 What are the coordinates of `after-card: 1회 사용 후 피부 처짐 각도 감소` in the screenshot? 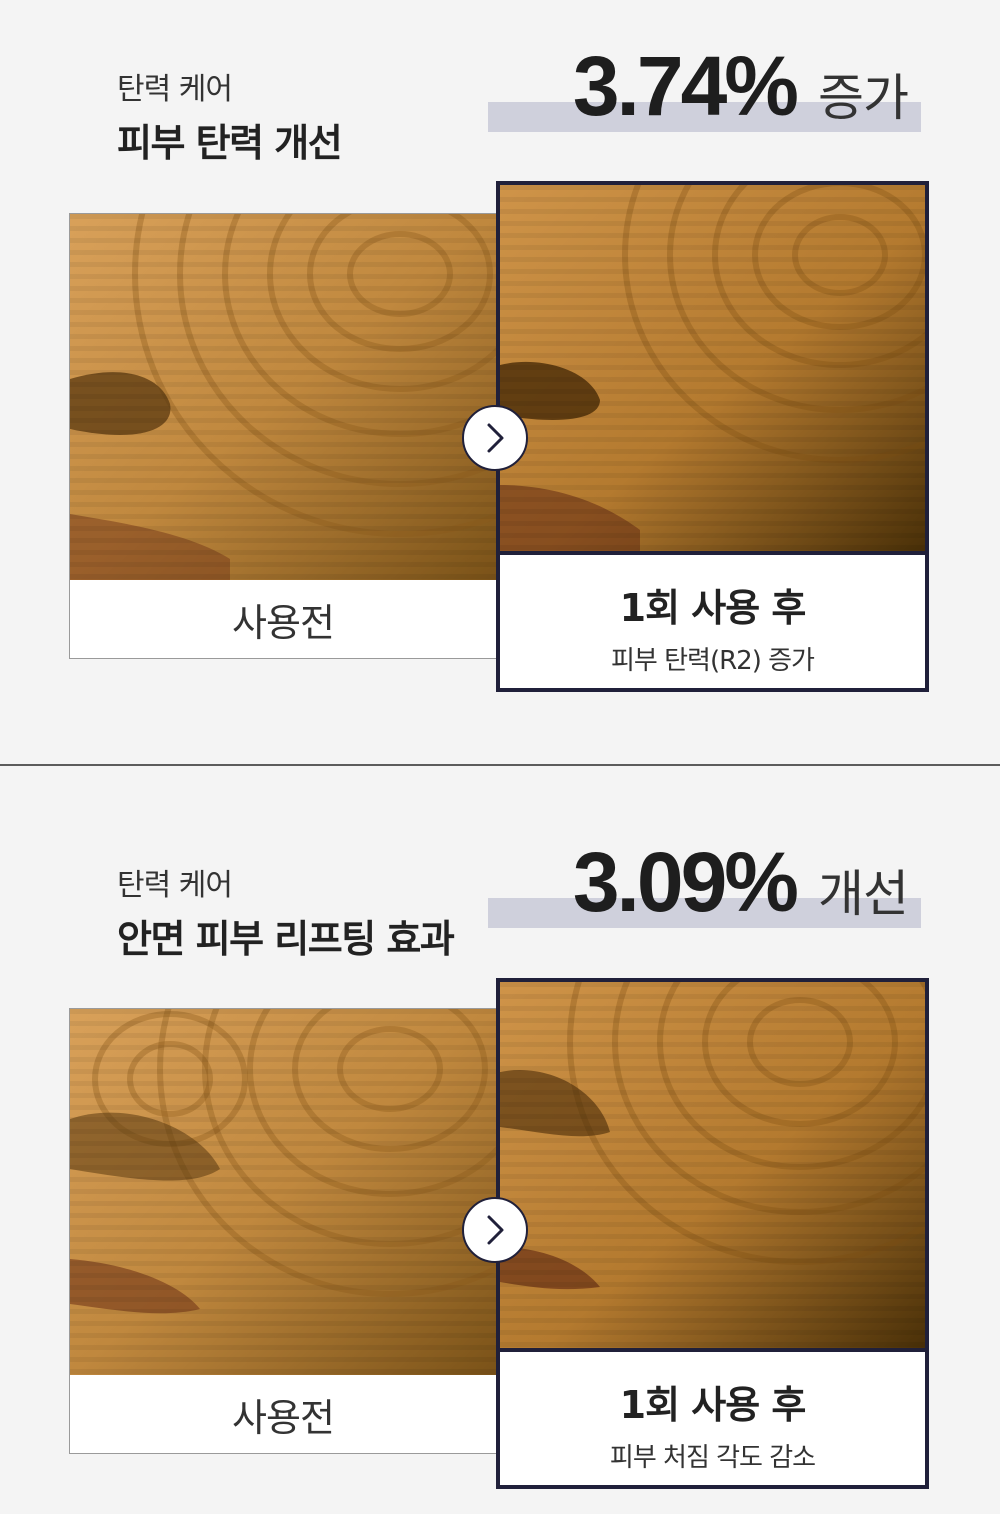 It's located at (712, 1233).